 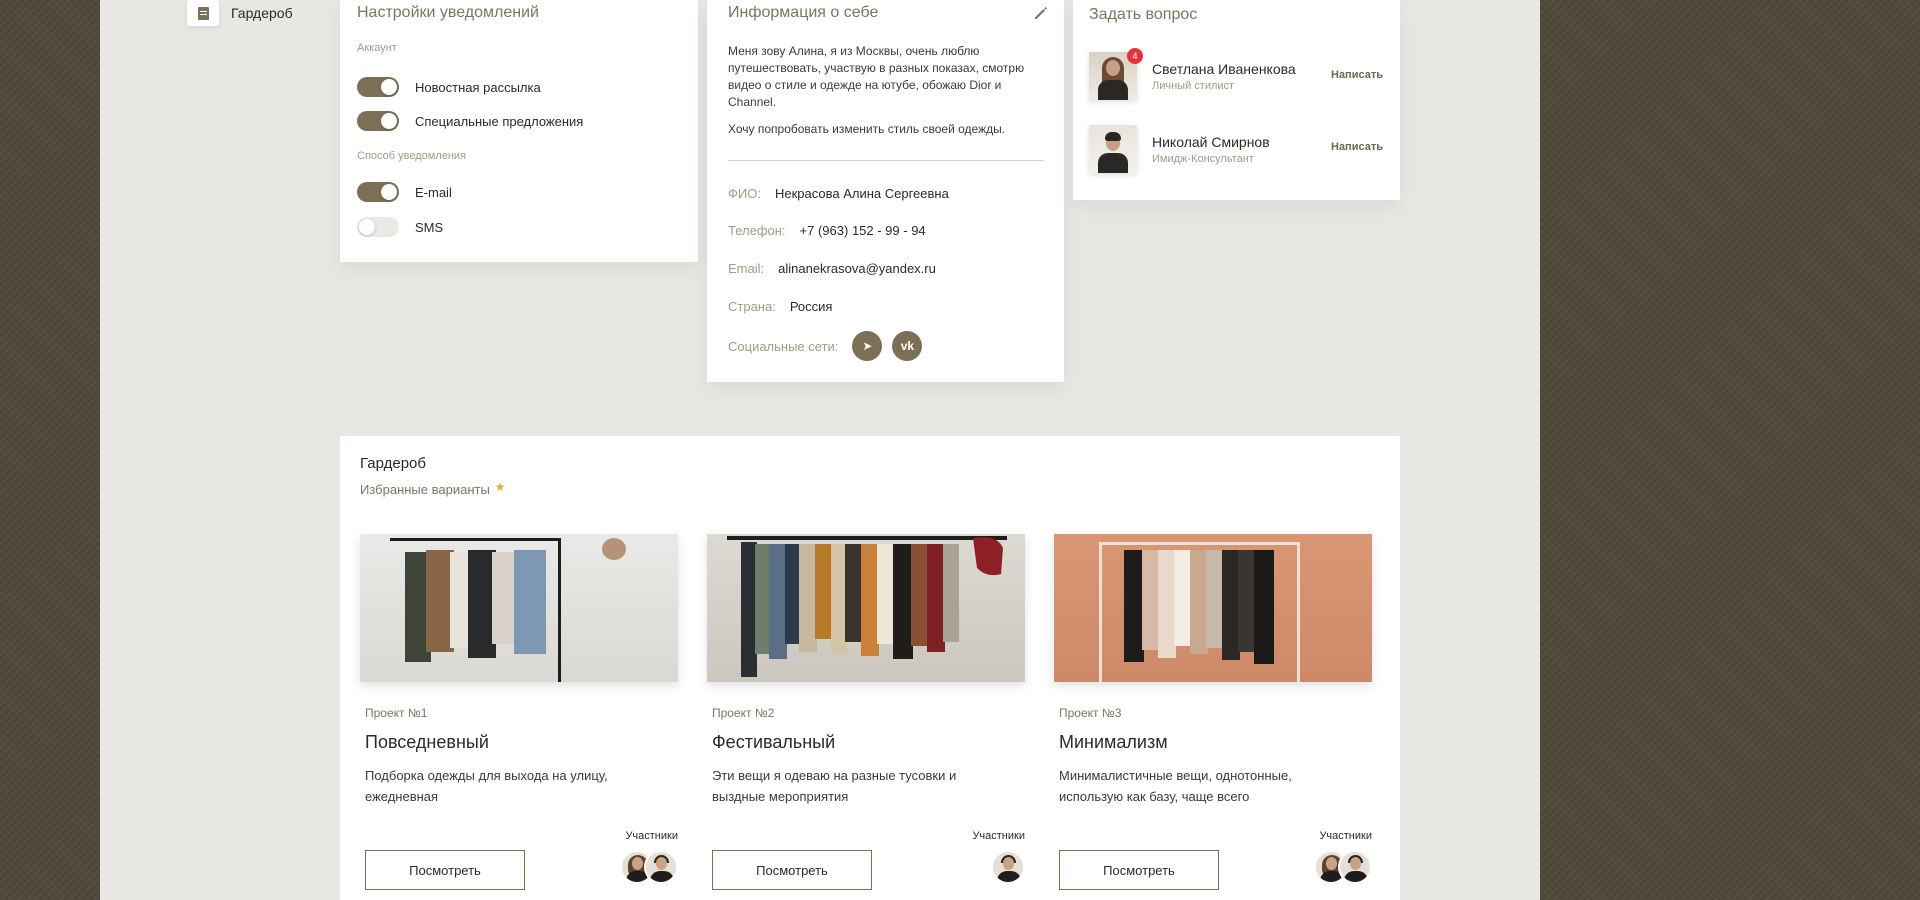 I want to click on section-label-account: Аккаунт, so click(x=377, y=48).